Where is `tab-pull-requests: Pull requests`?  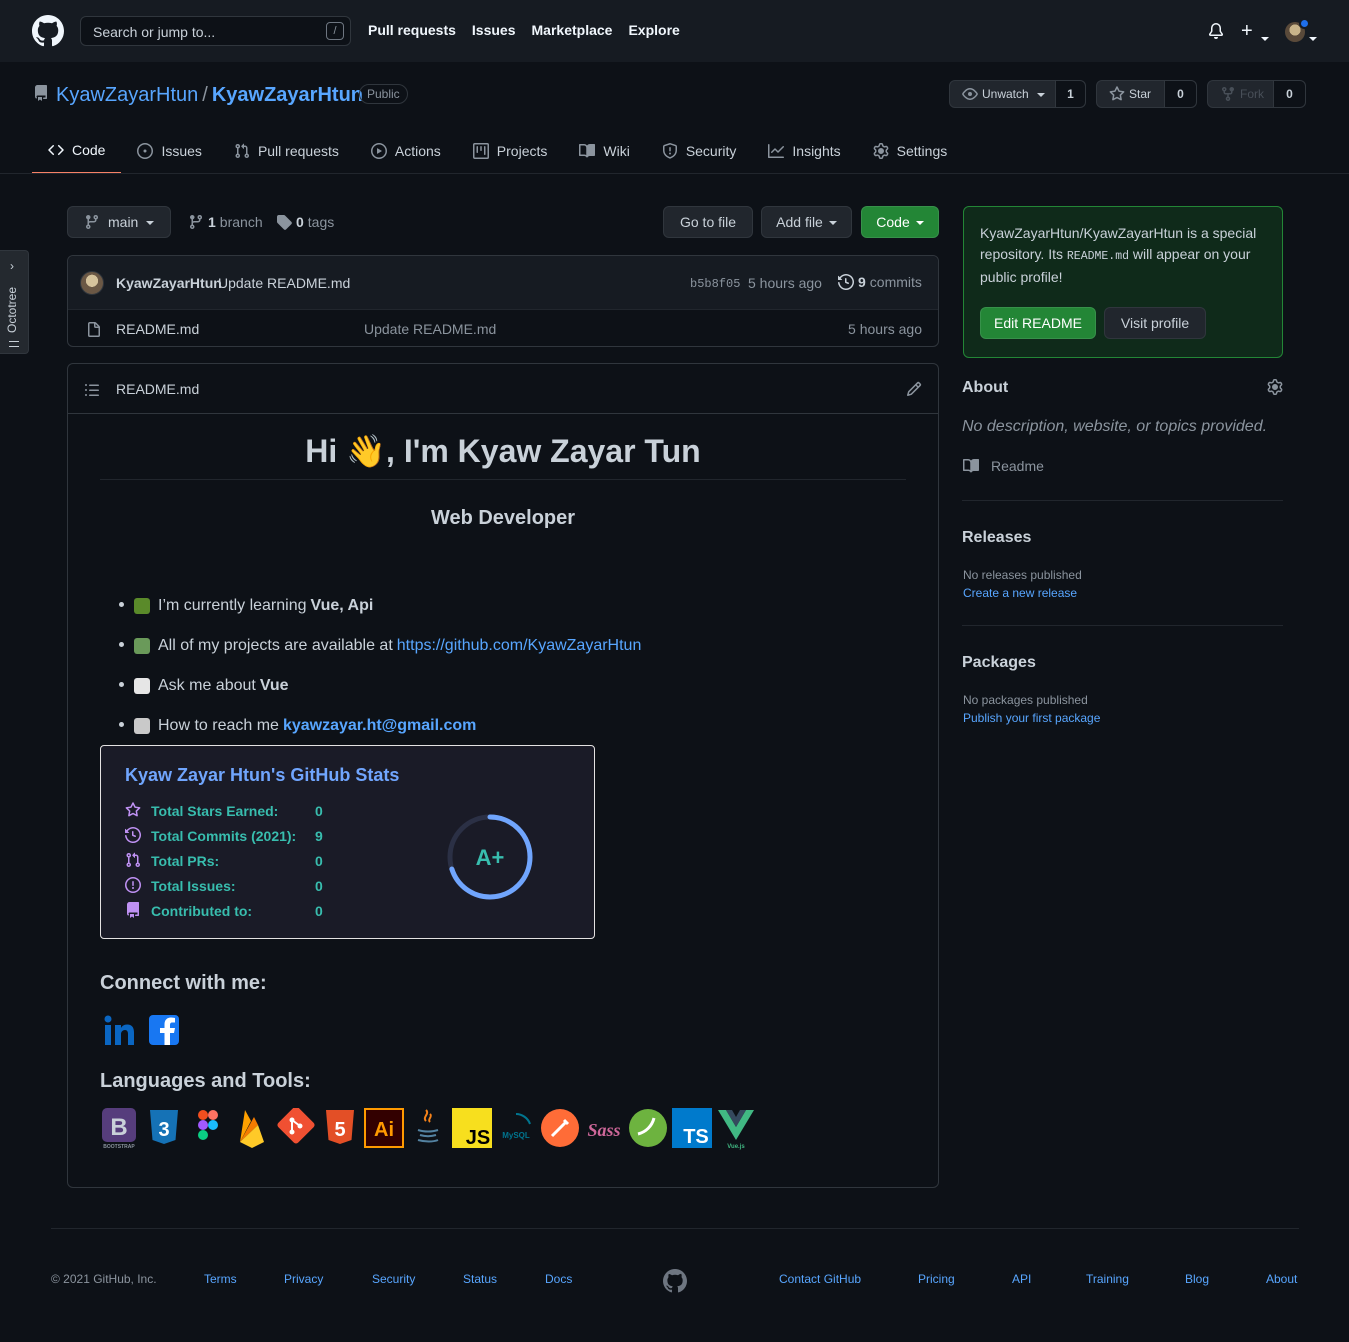 tab-pull-requests: Pull requests is located at coordinates (286, 151).